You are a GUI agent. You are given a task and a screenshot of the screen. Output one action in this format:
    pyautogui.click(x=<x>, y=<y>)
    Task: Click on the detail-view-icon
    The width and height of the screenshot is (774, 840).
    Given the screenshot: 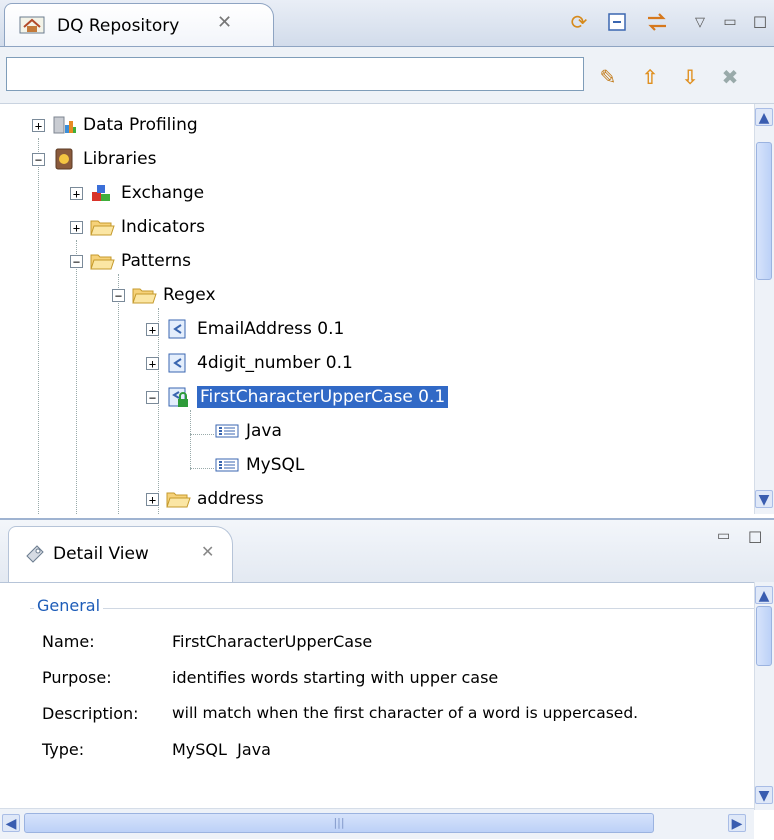 What is the action you would take?
    pyautogui.click(x=35, y=554)
    